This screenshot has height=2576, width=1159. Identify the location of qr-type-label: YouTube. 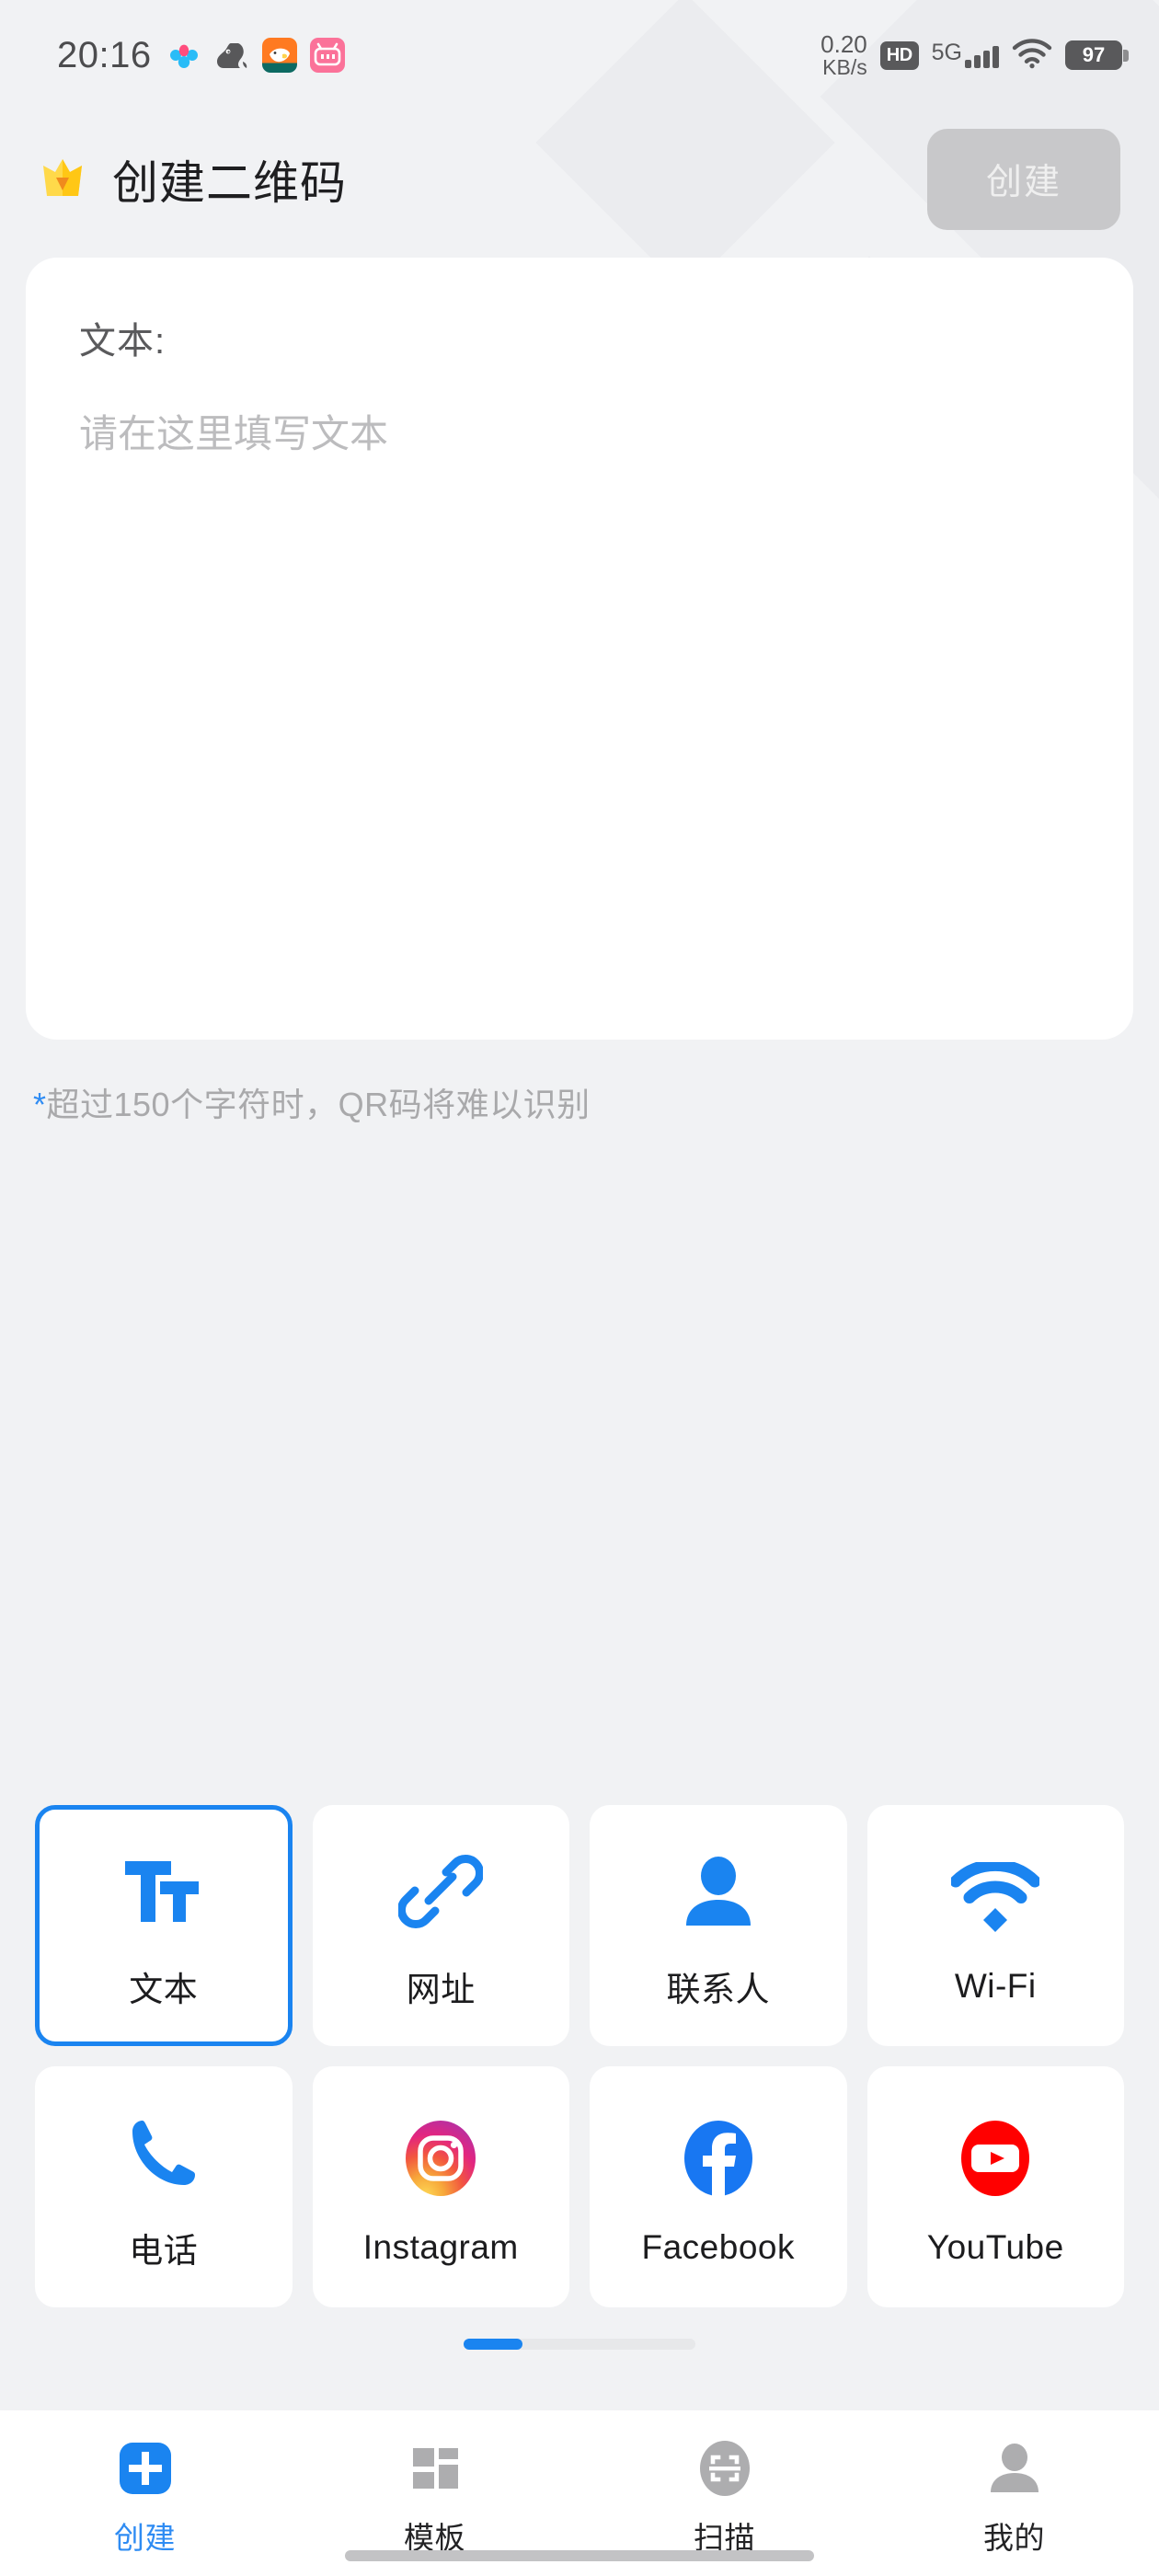
(995, 2247).